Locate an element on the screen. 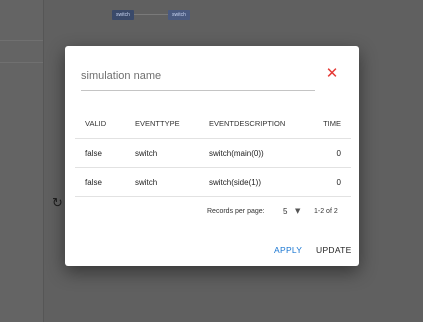 Image resolution: width=423 pixels, height=322 pixels. cell-eventdescription: switch(main(0)) is located at coordinates (252, 153).